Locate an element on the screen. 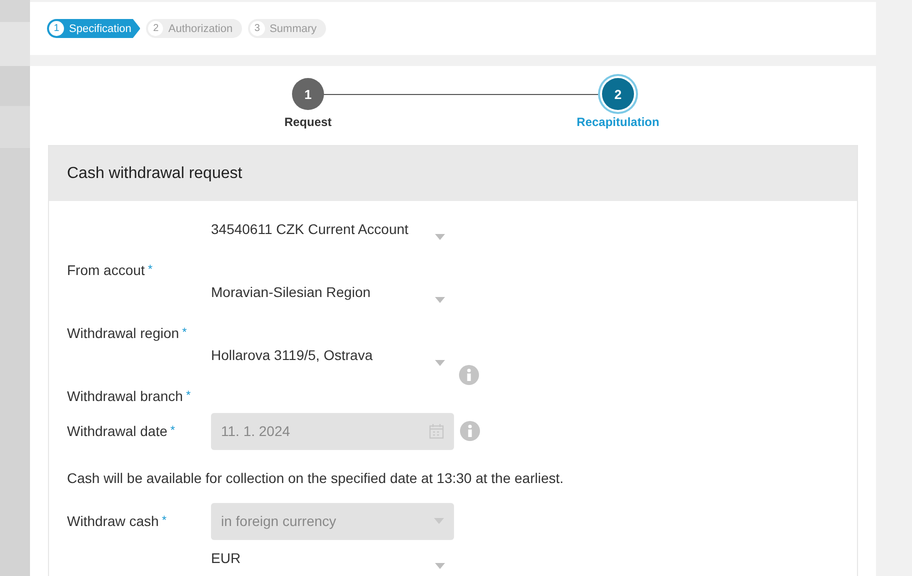 The height and width of the screenshot is (576, 912). field-label: Withdrawal region is located at coordinates (123, 333).